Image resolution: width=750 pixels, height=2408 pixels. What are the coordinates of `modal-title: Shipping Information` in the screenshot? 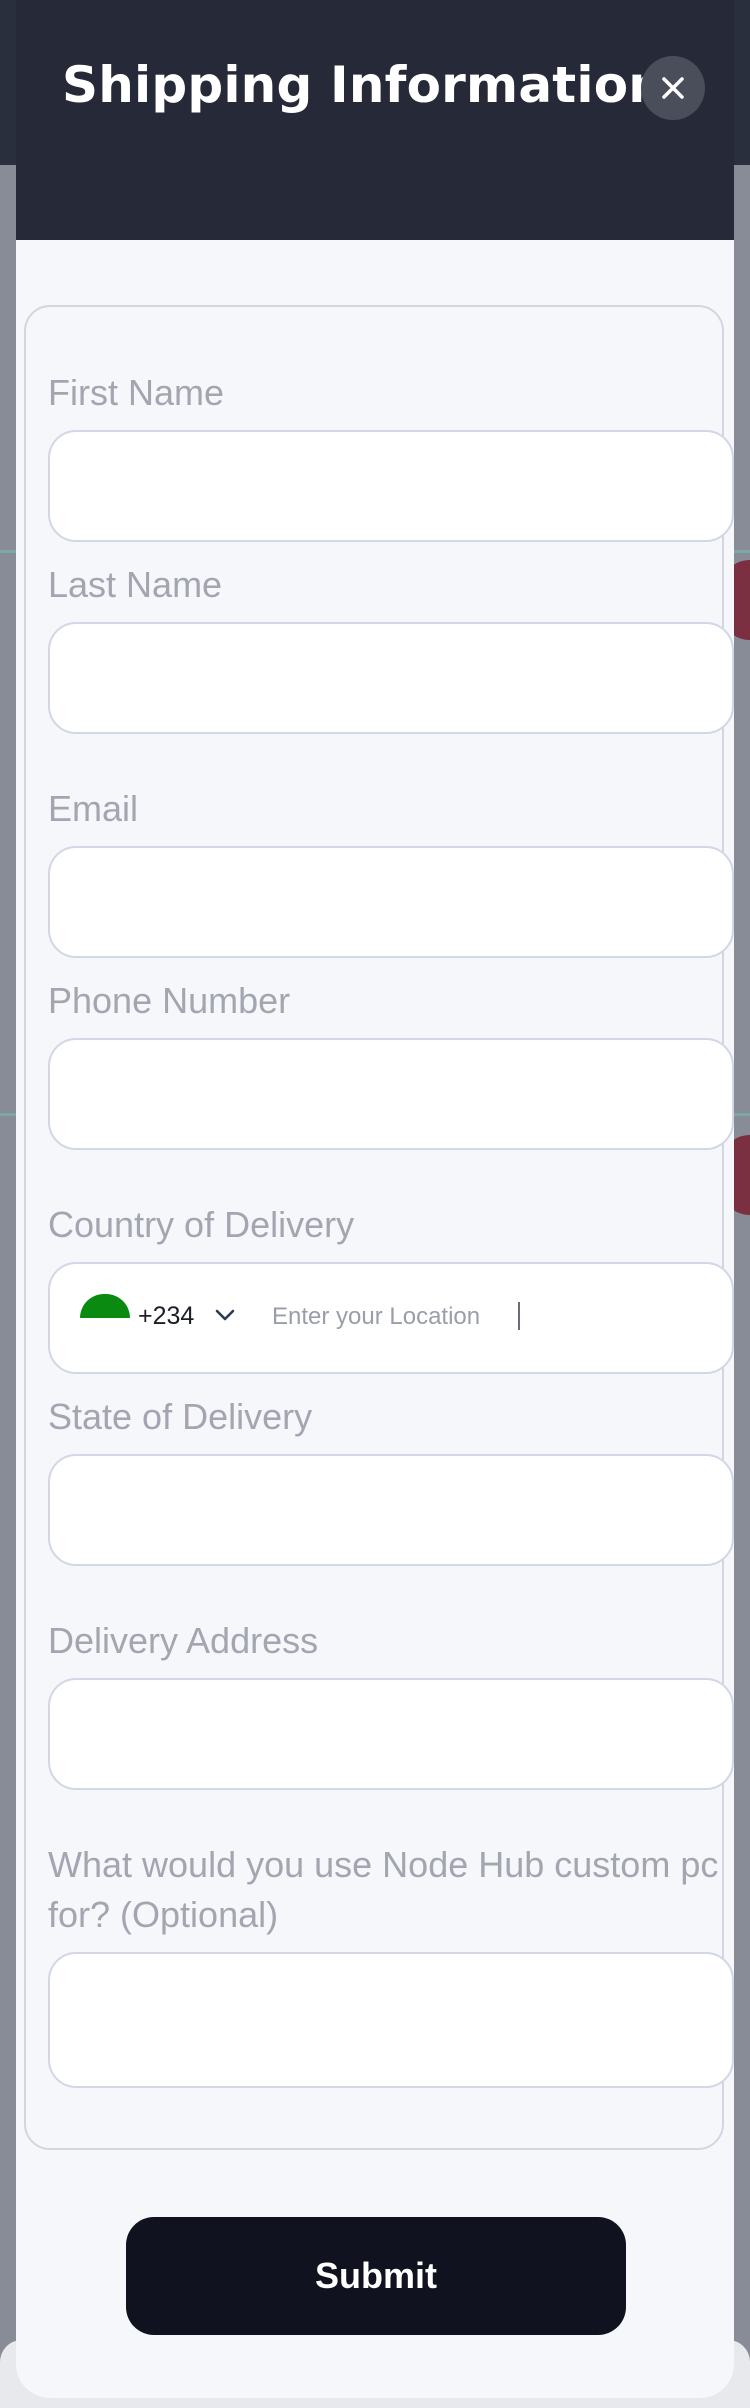 It's located at (363, 85).